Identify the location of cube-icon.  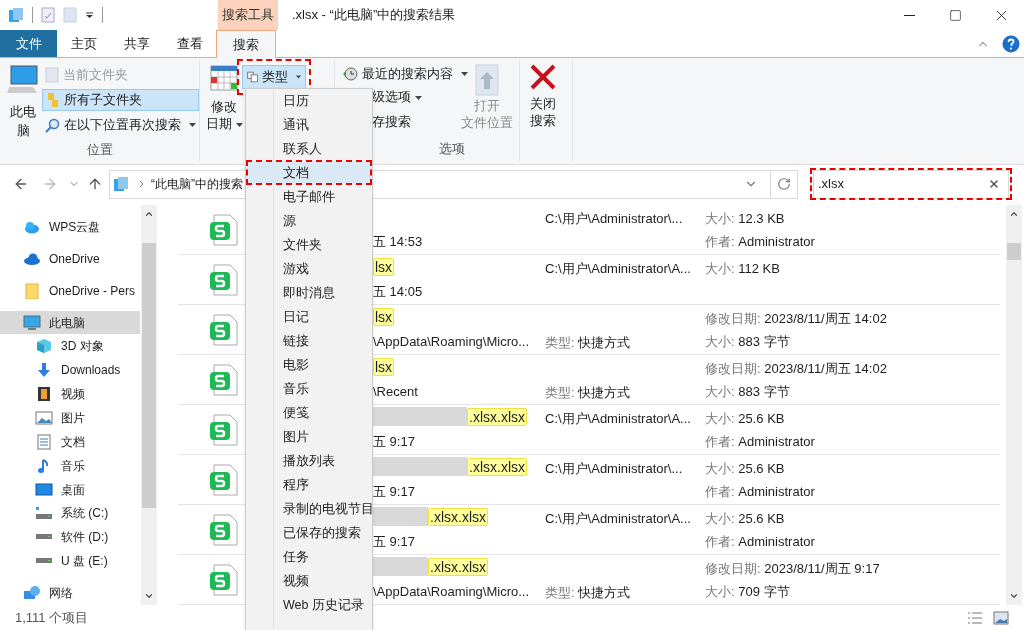
(44, 346).